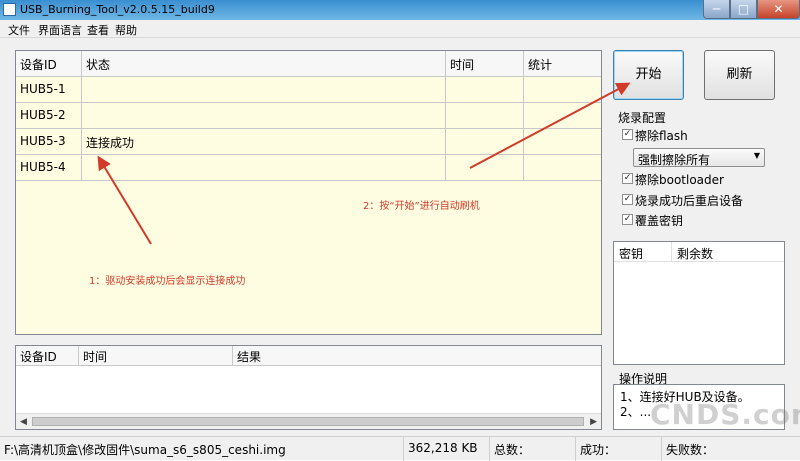 This screenshot has height=461, width=800. I want to click on window-title: USB_Burning_Tool_v2.0.5.15_build9, so click(117, 9).